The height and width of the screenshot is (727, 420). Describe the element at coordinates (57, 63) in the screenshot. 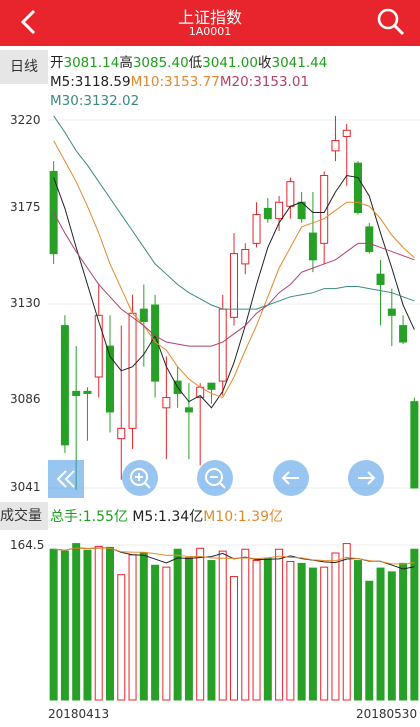

I see `open-label: 开` at that location.